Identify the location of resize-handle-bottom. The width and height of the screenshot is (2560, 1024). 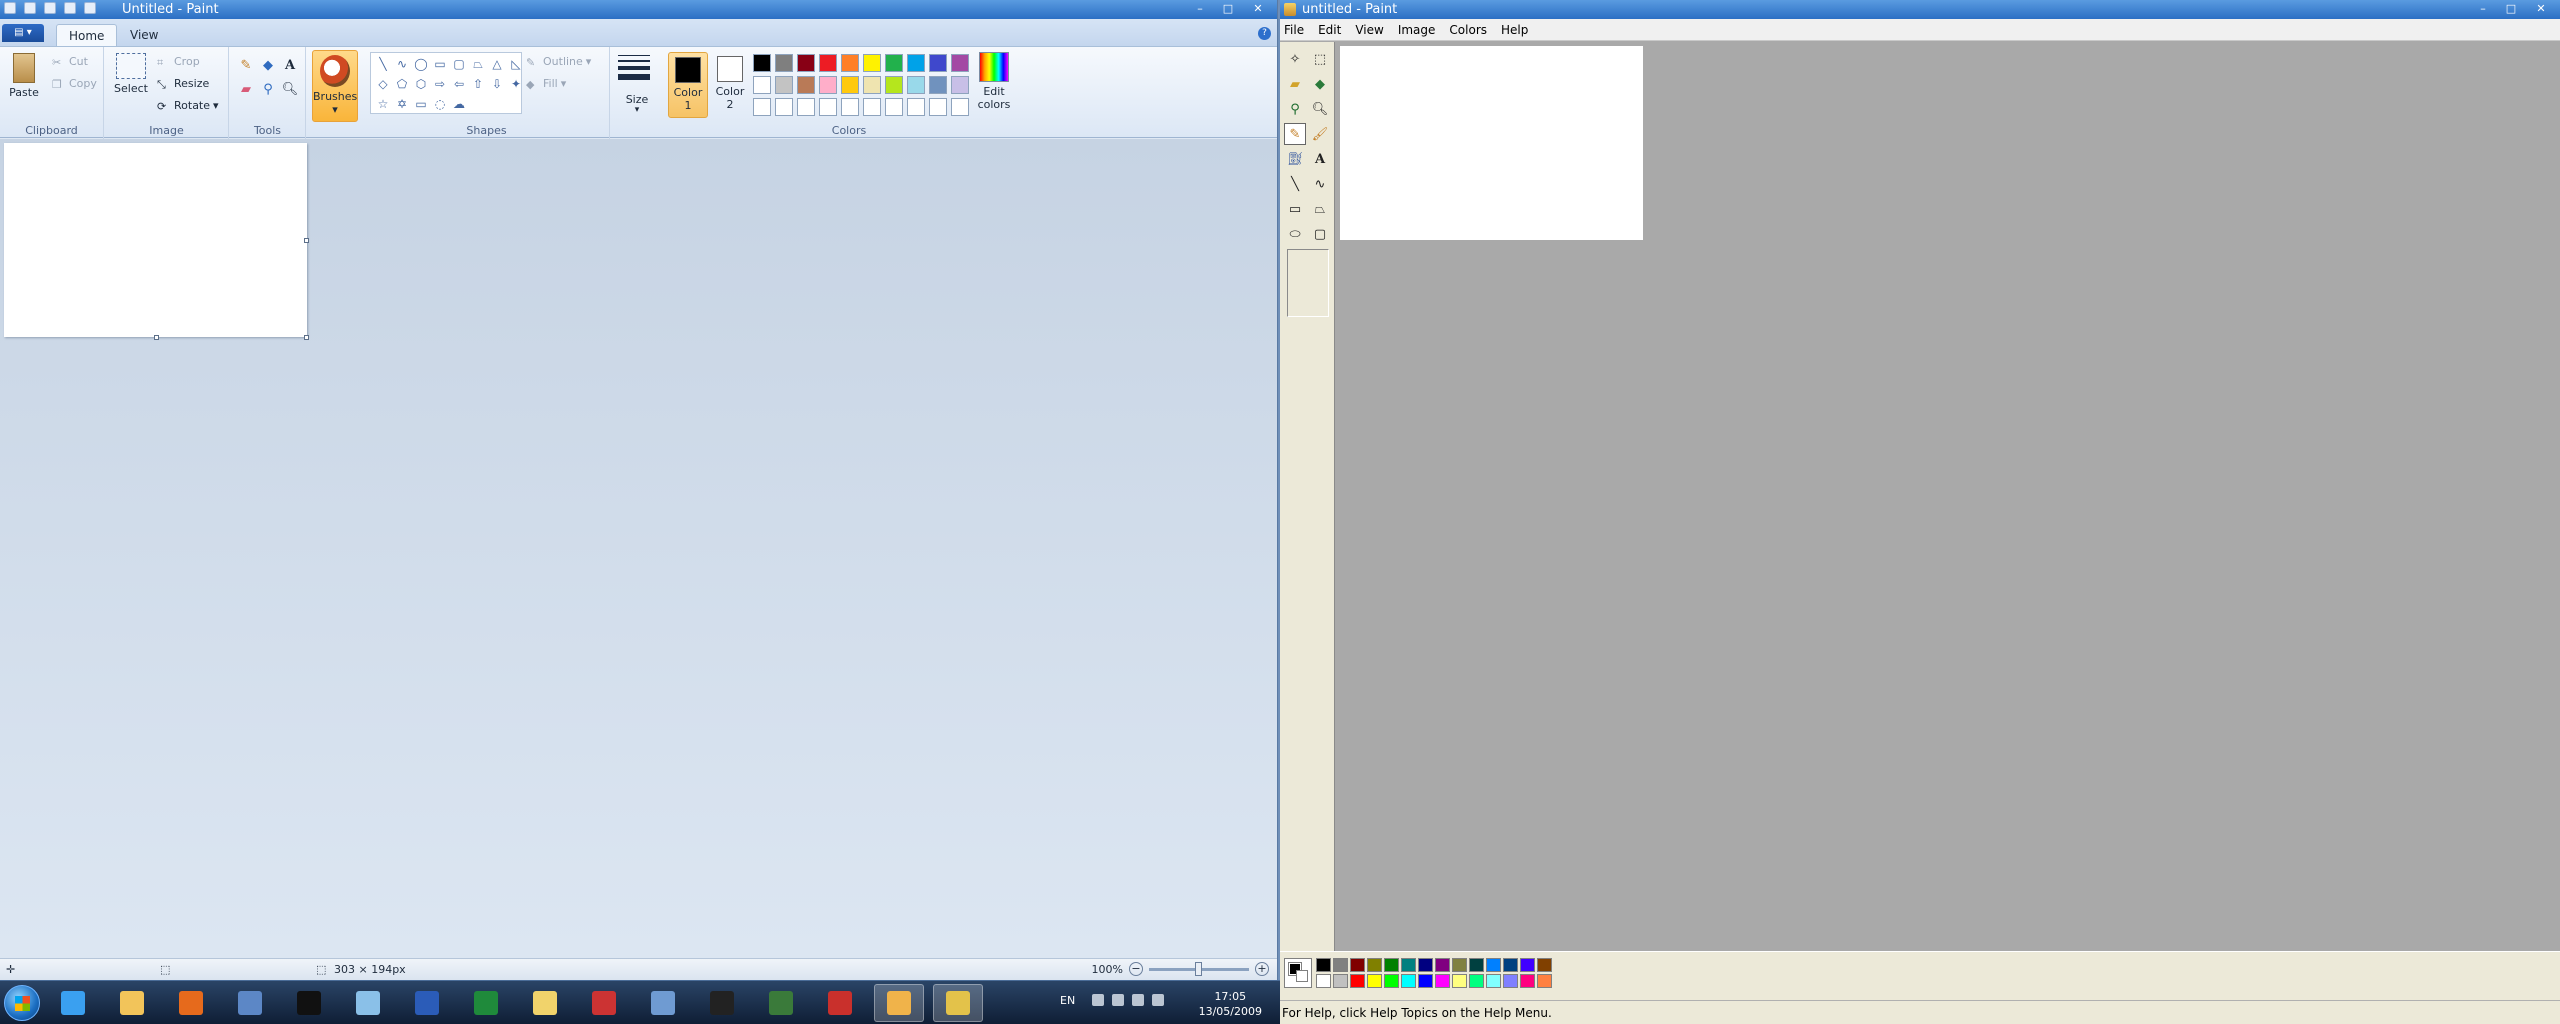
(156, 337).